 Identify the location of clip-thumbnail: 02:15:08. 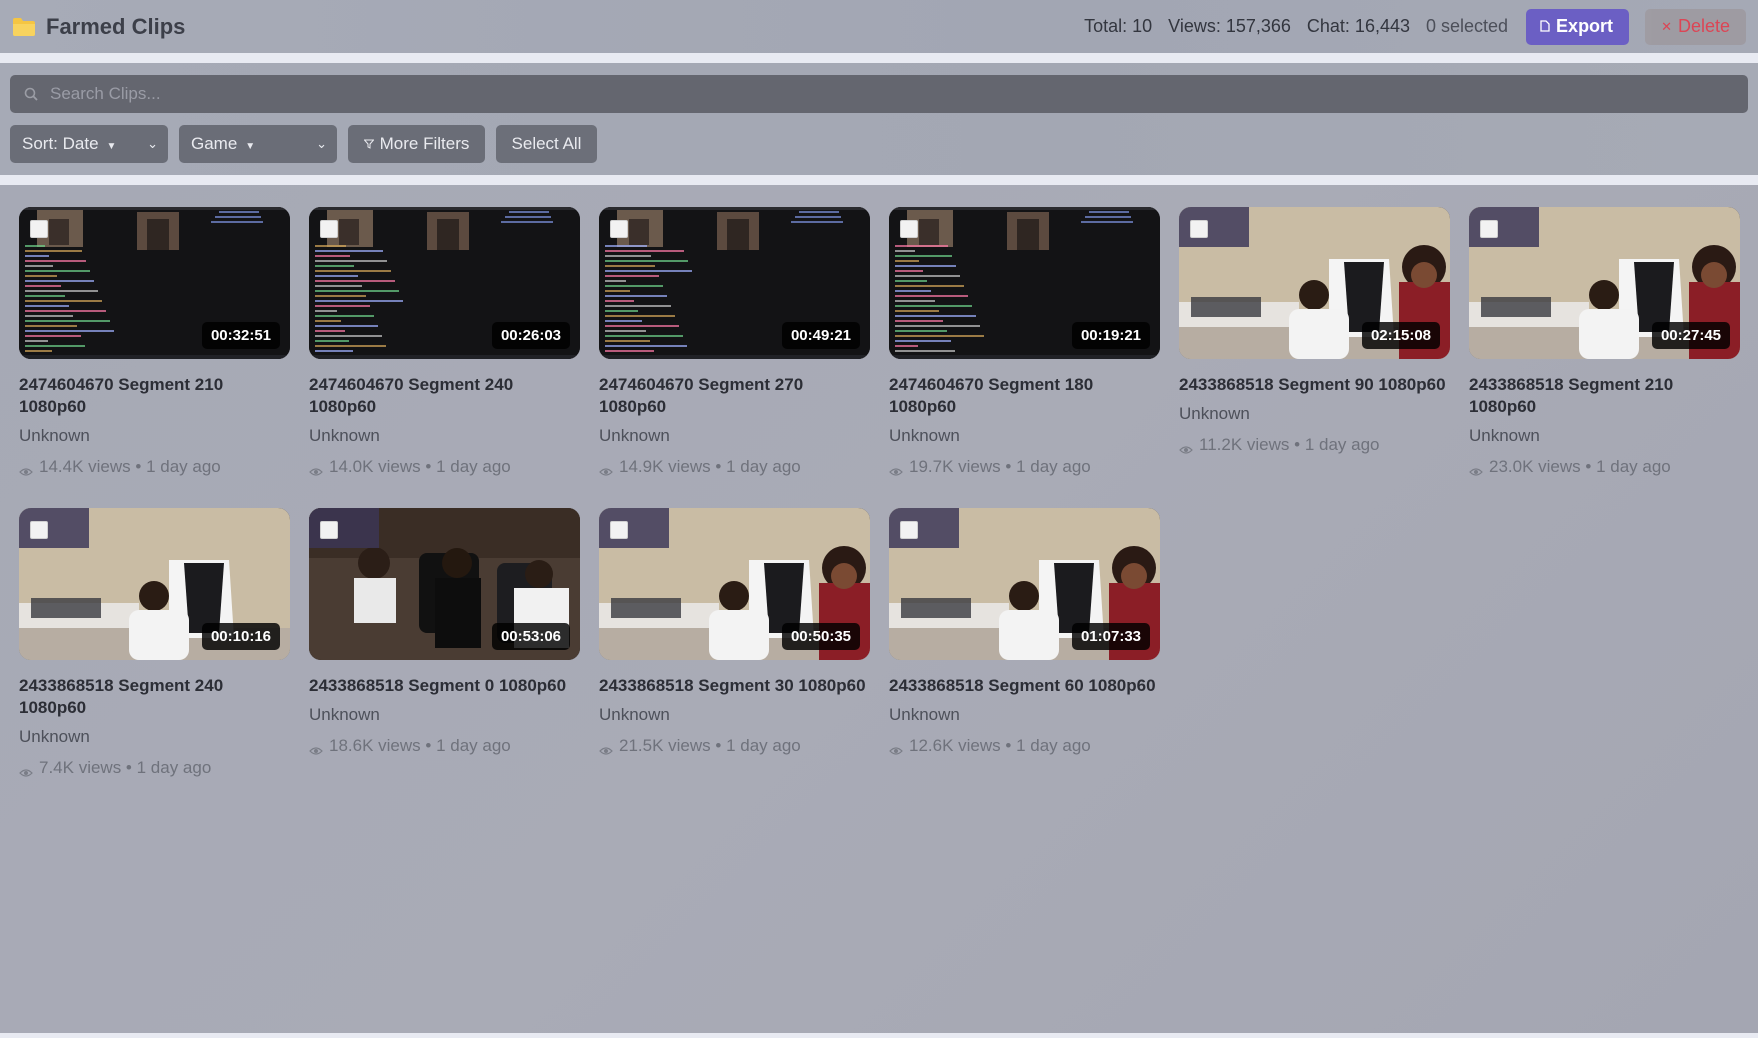
(1314, 283).